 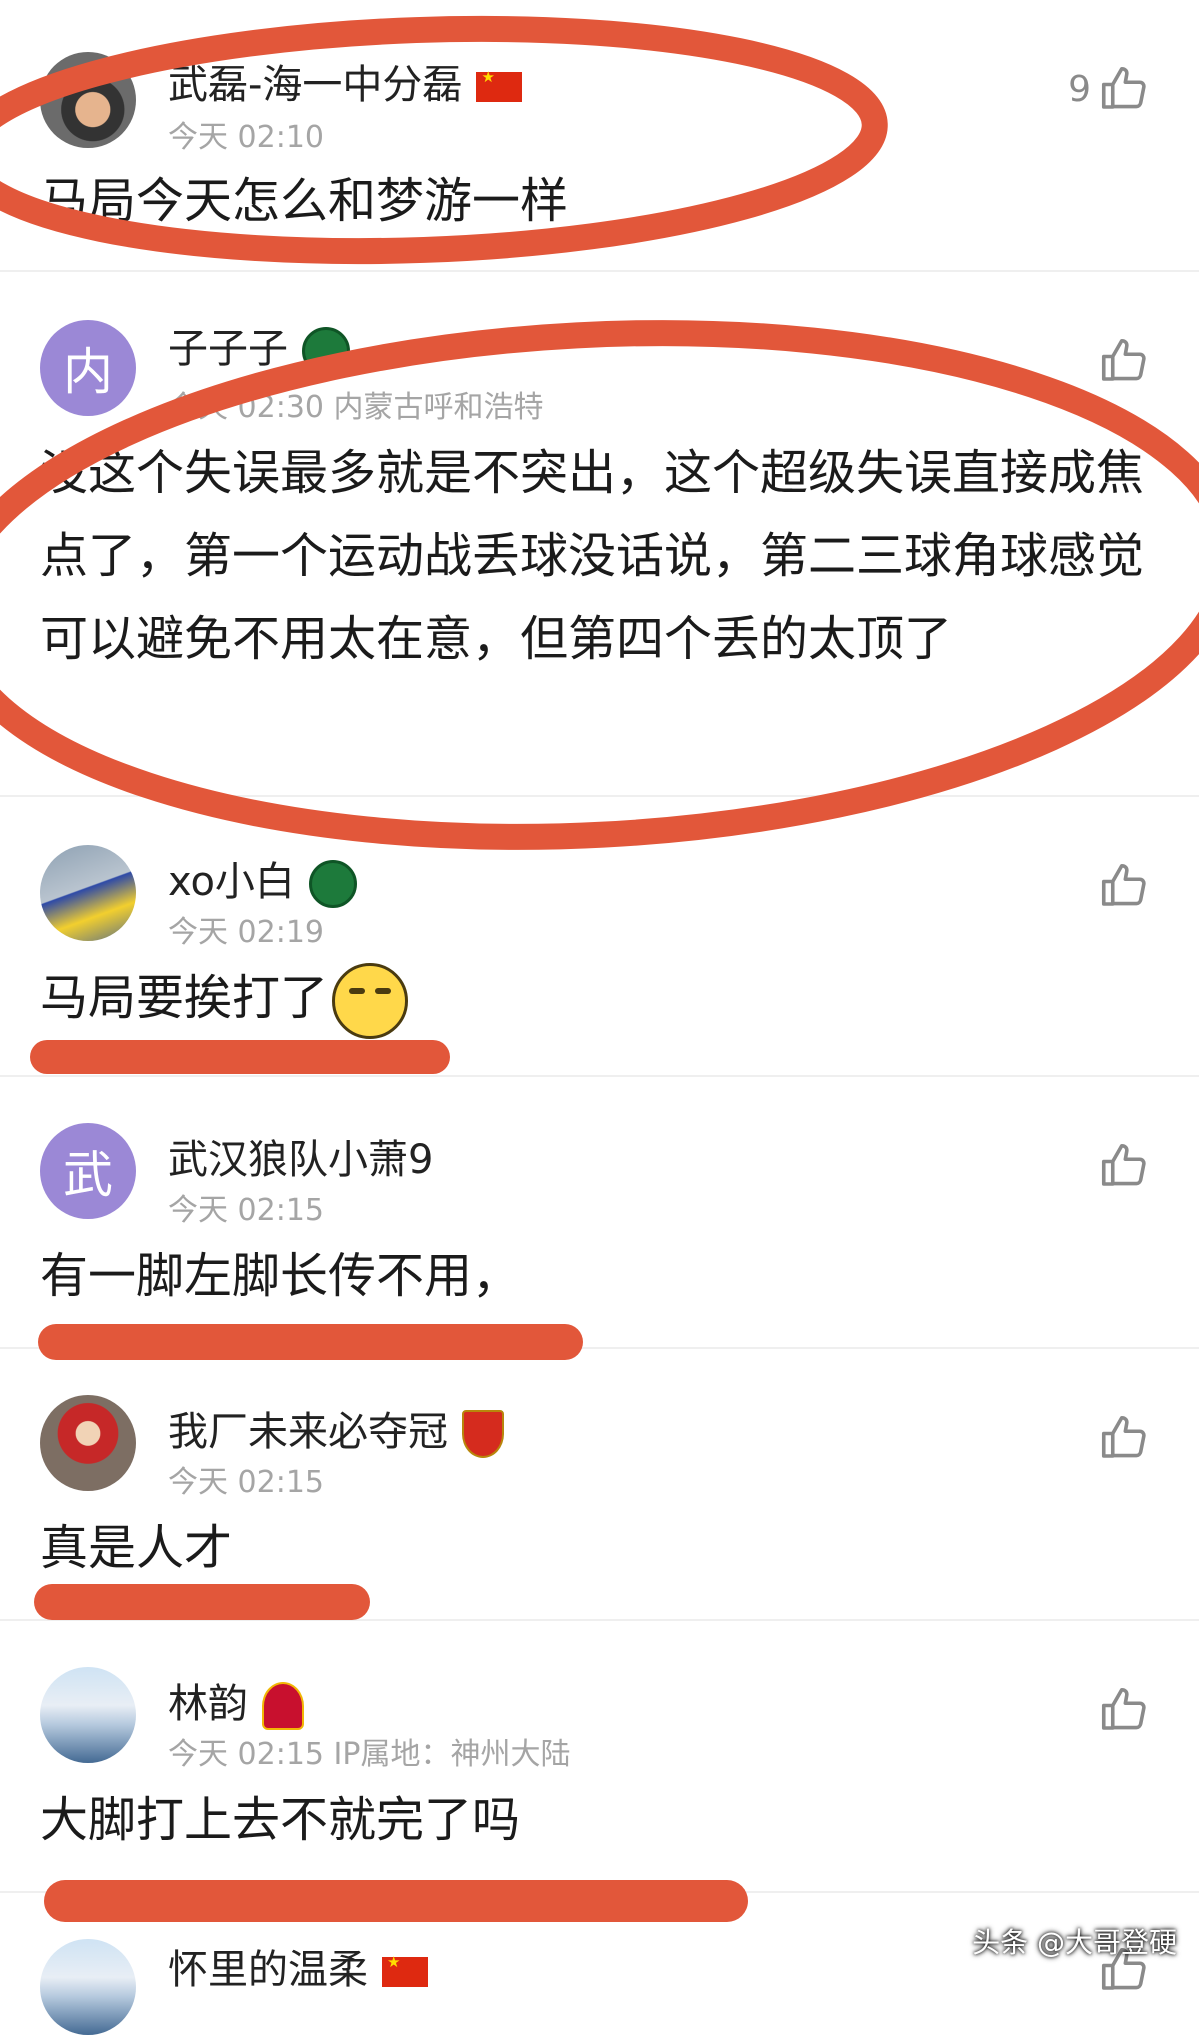 I want to click on comment-username: 武汉狼队小萧9, so click(x=300, y=1156).